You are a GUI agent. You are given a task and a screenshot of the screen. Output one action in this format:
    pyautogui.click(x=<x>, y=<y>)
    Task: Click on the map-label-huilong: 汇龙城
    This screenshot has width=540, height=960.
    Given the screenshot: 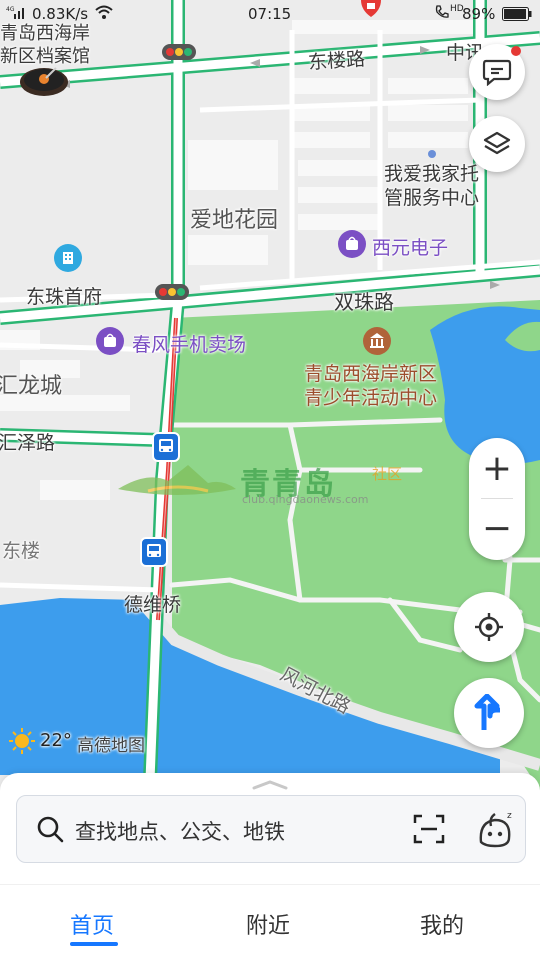 What is the action you would take?
    pyautogui.click(x=31, y=384)
    